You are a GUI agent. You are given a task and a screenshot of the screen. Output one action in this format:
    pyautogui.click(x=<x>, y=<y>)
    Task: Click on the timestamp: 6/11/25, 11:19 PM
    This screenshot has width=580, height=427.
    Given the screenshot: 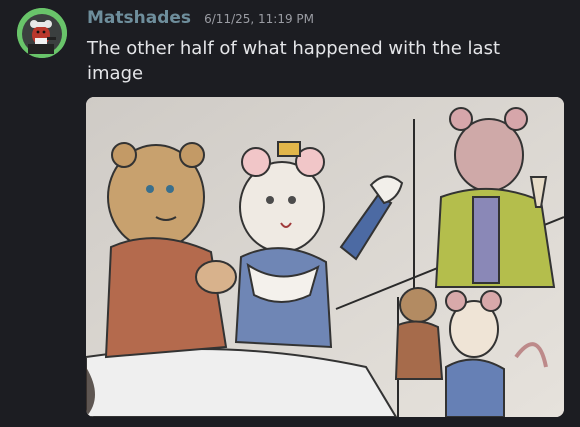 What is the action you would take?
    pyautogui.click(x=259, y=19)
    